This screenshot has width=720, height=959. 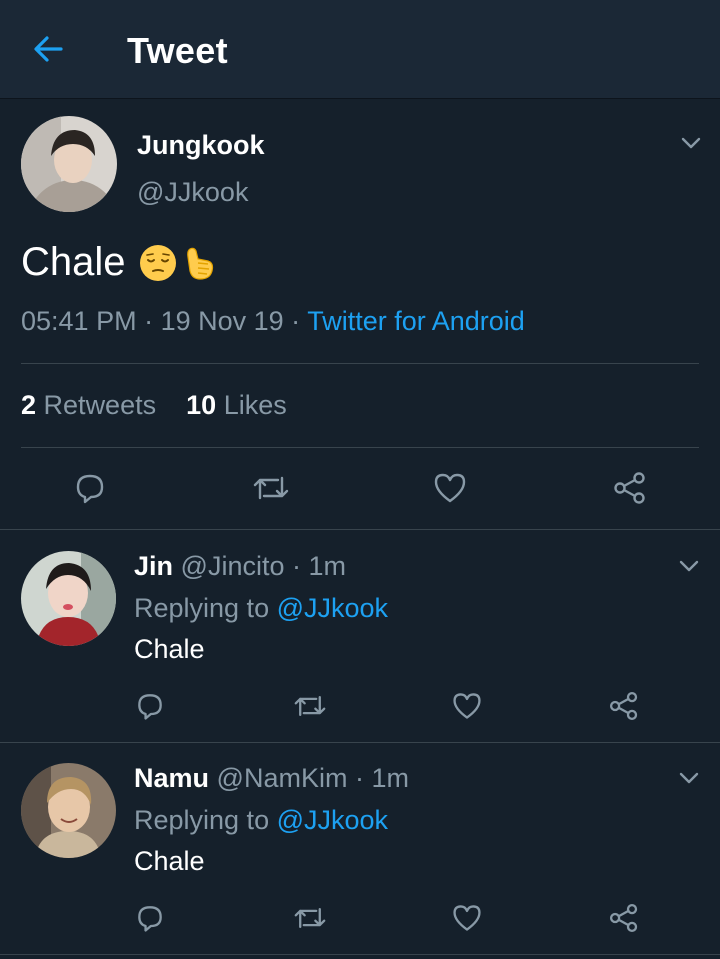 What do you see at coordinates (153, 566) in the screenshot?
I see `reply-author-name: Jin` at bounding box center [153, 566].